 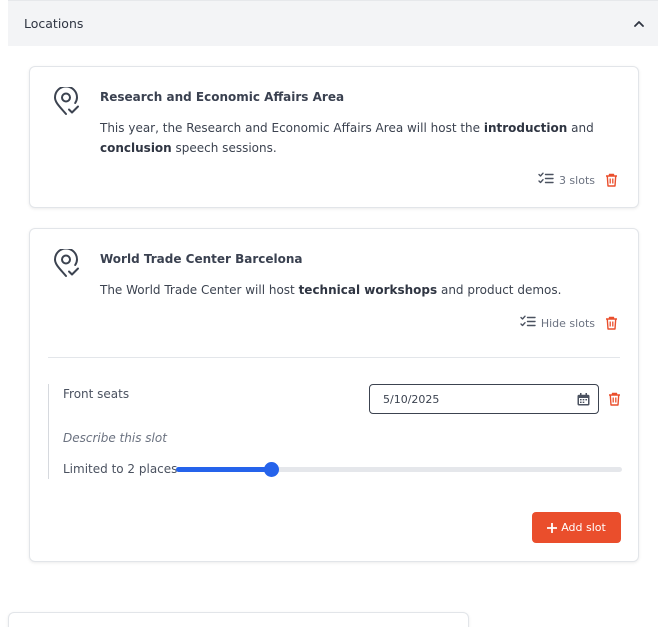 I want to click on hide-slots-label: Hide slots, so click(x=567, y=323).